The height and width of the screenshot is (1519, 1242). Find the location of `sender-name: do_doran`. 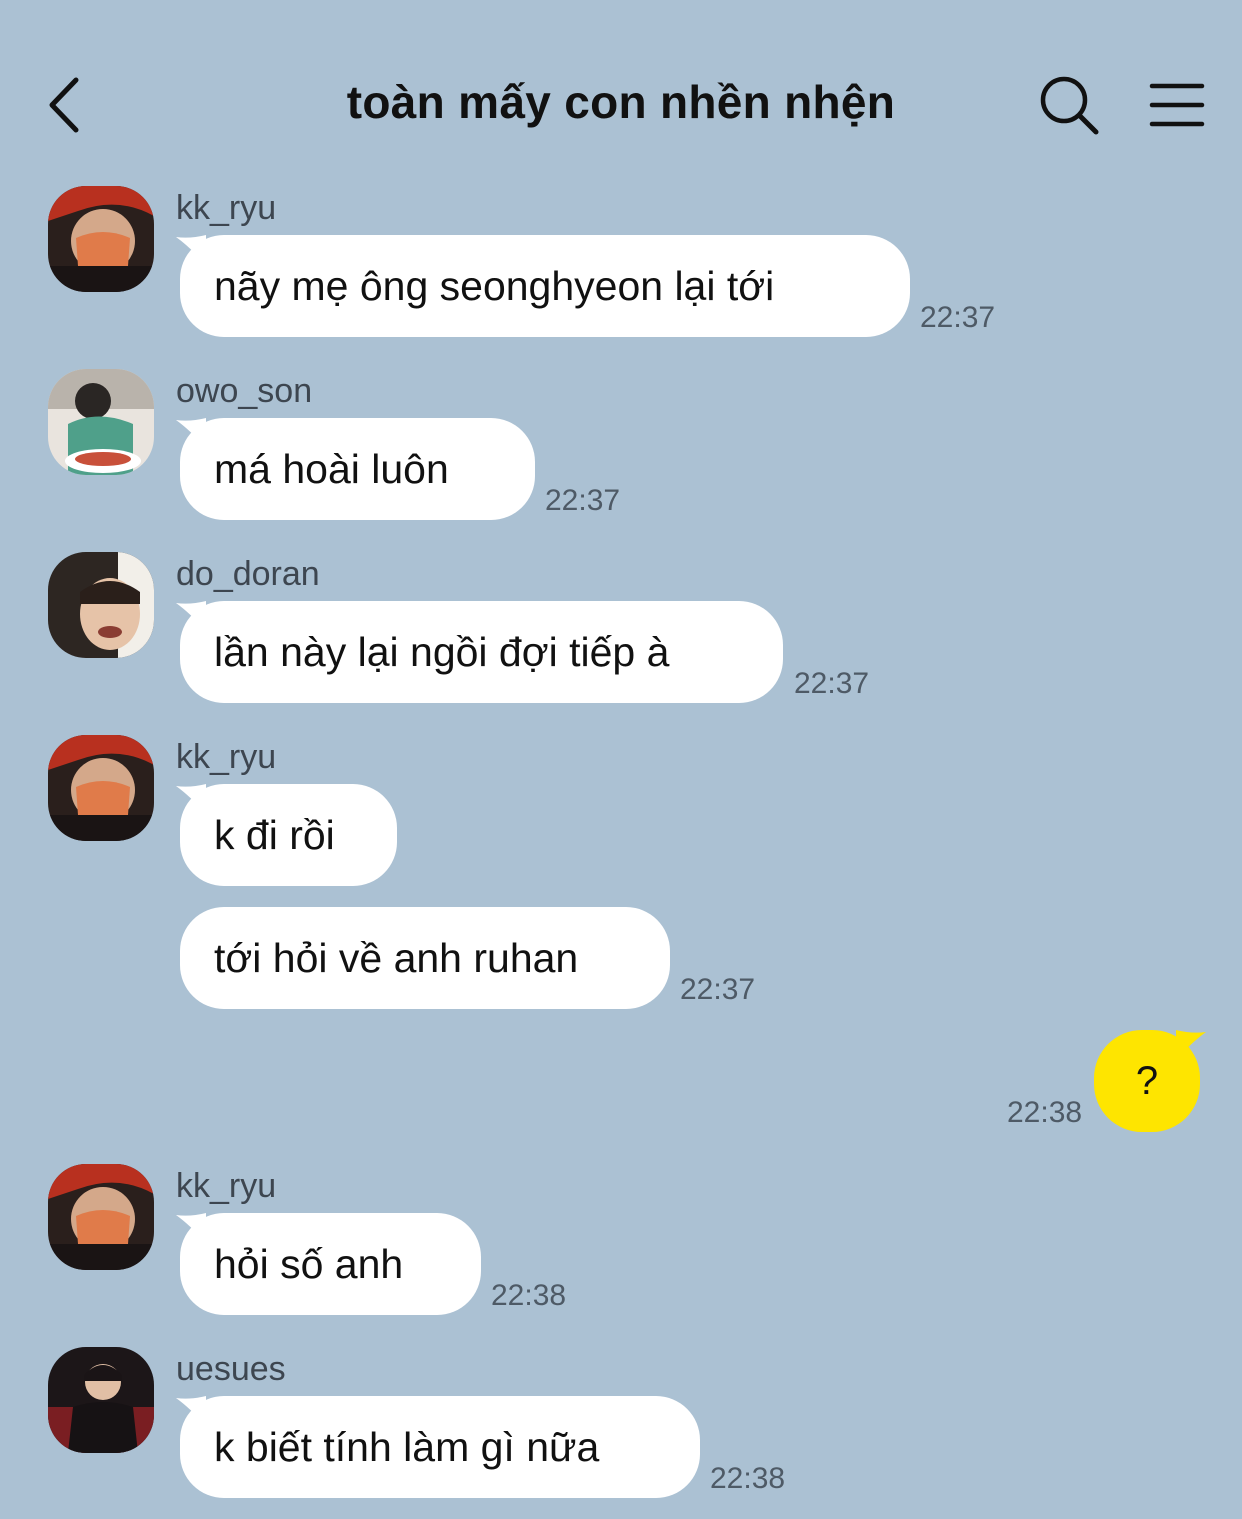

sender-name: do_doran is located at coordinates (248, 574).